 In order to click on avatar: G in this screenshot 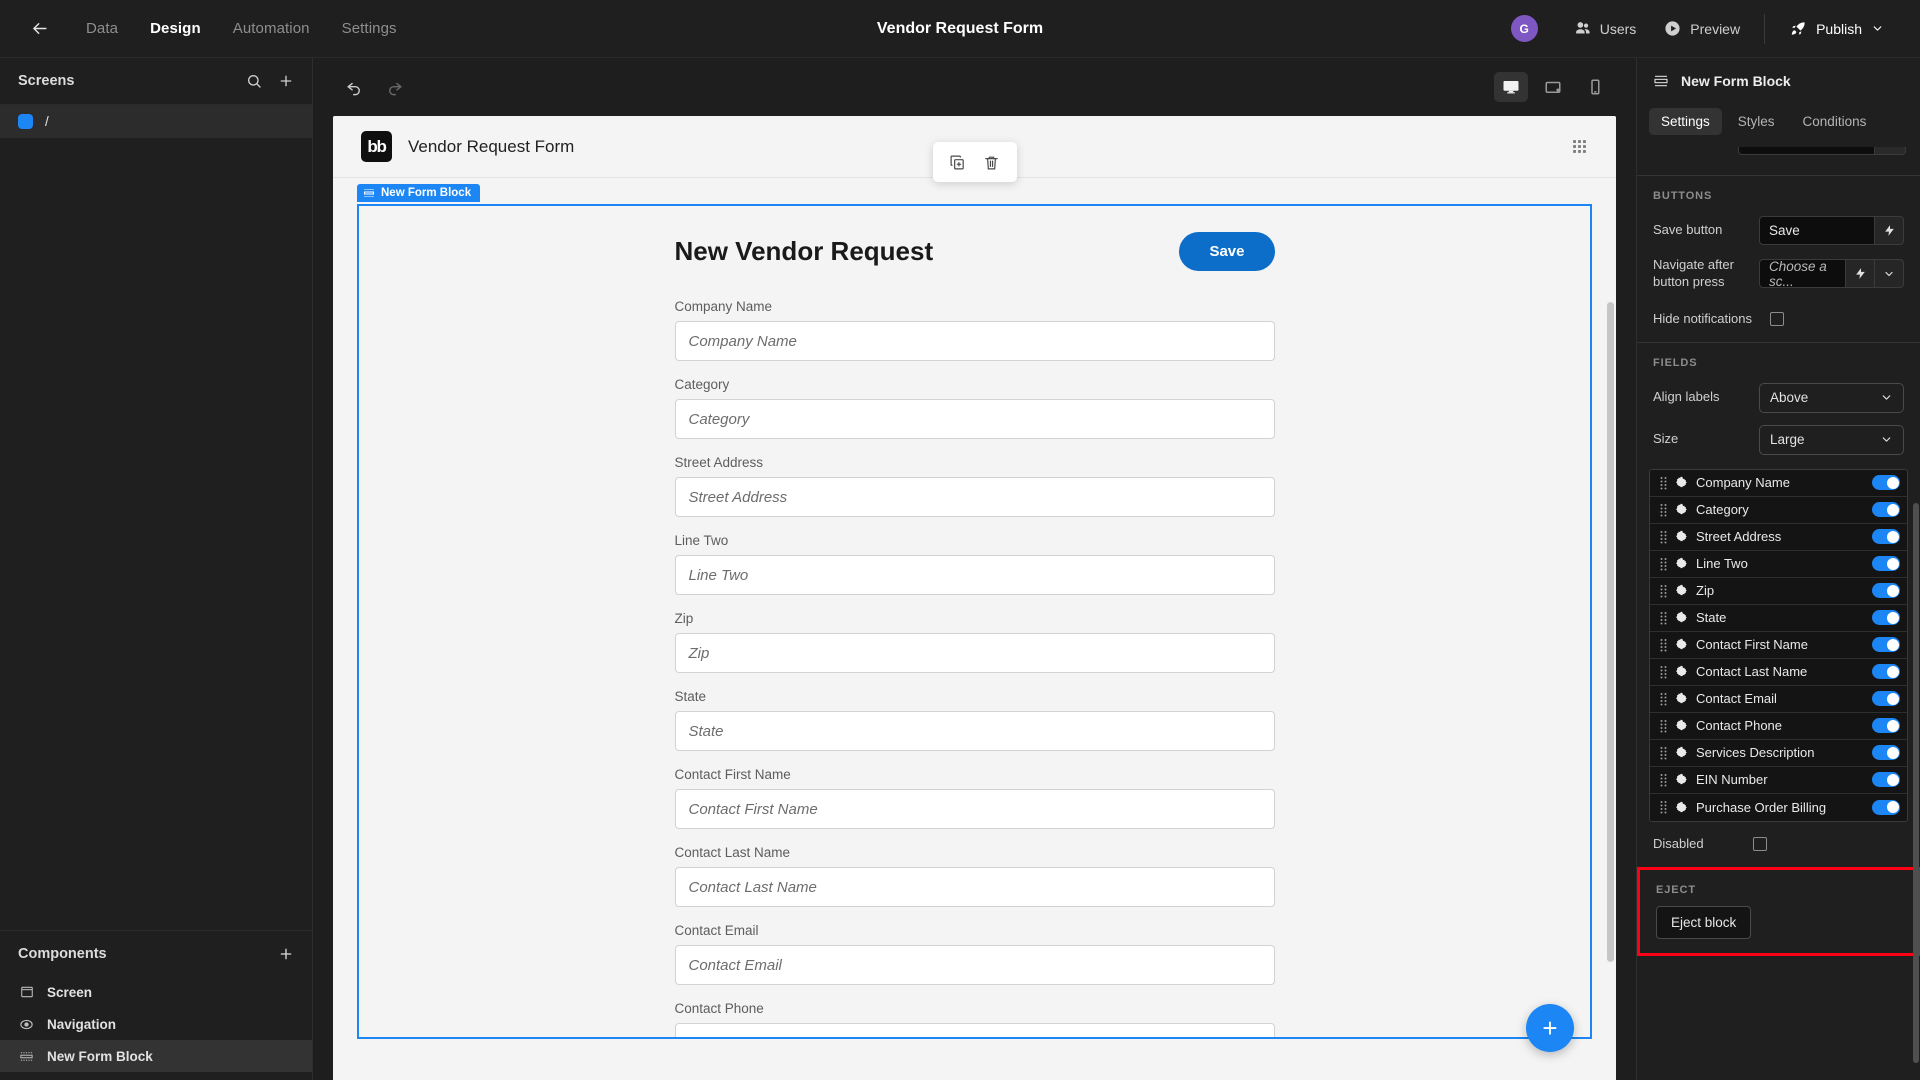, I will do `click(1524, 28)`.